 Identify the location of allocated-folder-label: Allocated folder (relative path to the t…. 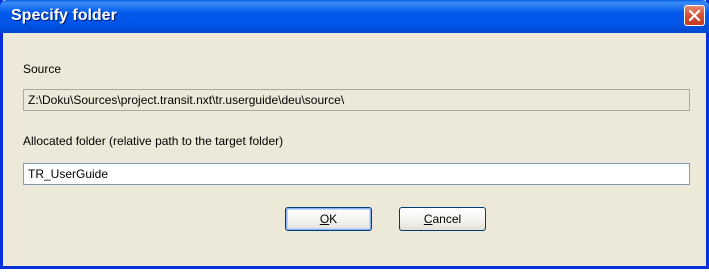
(153, 141).